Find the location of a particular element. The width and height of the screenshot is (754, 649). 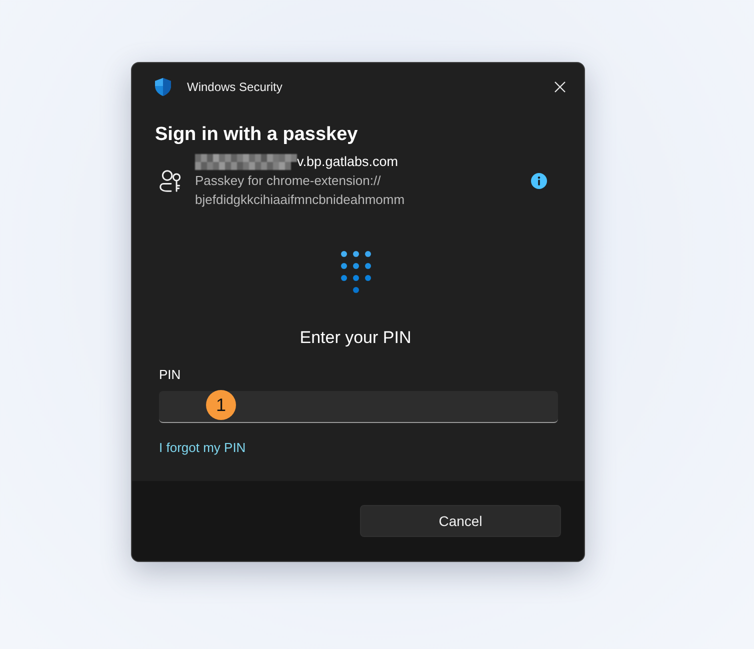

pin-prompt: Enter your PIN is located at coordinates (355, 338).